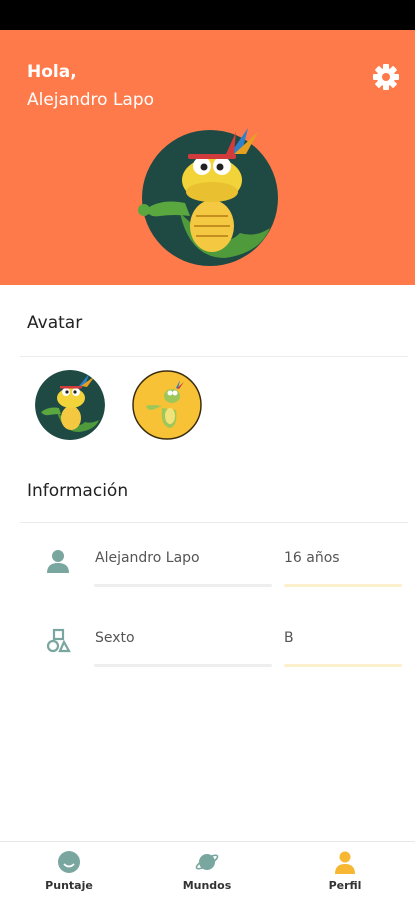 The height and width of the screenshot is (901, 415). I want to click on status-bar, so click(207, 15).